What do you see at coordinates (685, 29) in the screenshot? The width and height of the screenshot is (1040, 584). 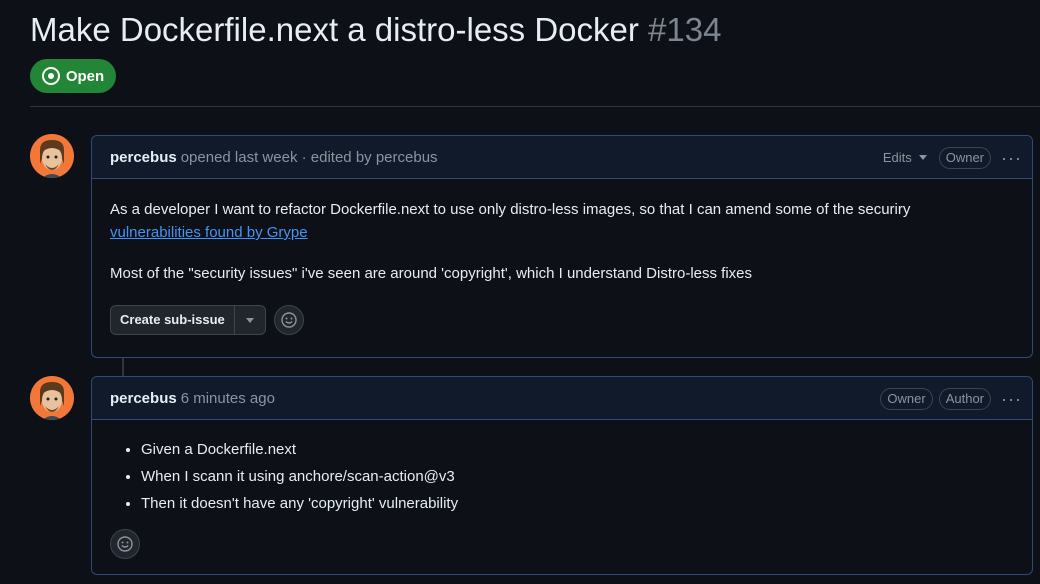 I see `issue-number: #134` at bounding box center [685, 29].